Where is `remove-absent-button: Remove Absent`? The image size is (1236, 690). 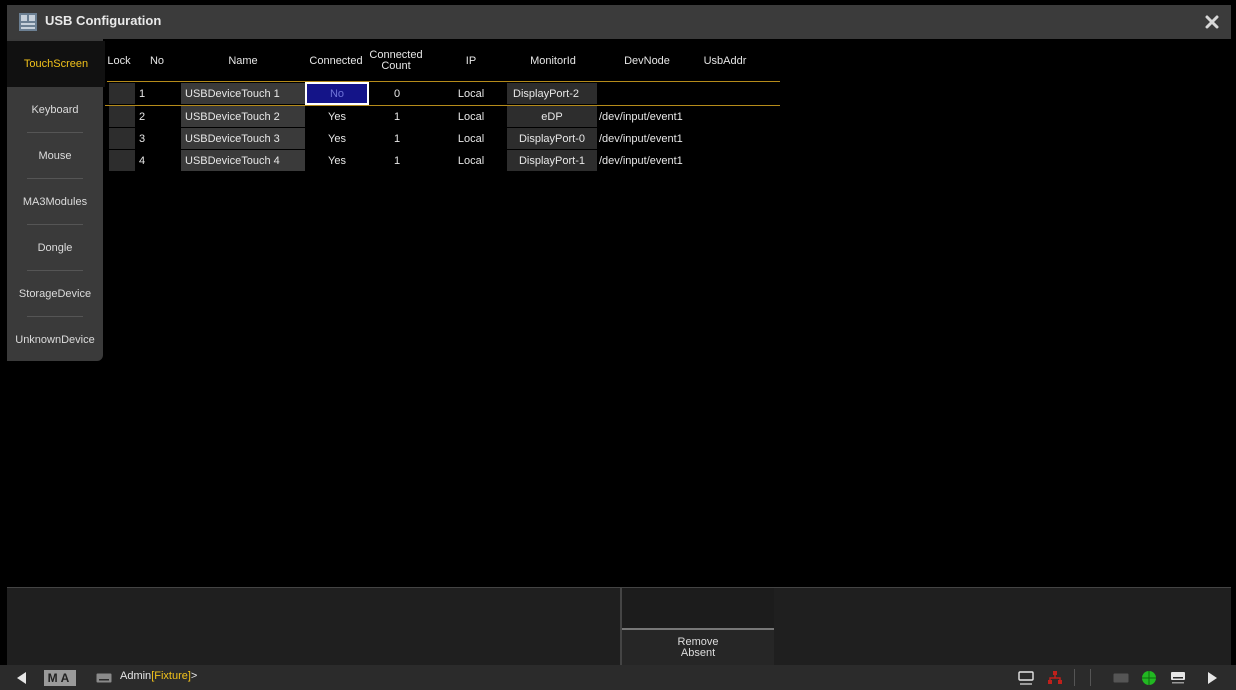
remove-absent-button: Remove Absent is located at coordinates (698, 646).